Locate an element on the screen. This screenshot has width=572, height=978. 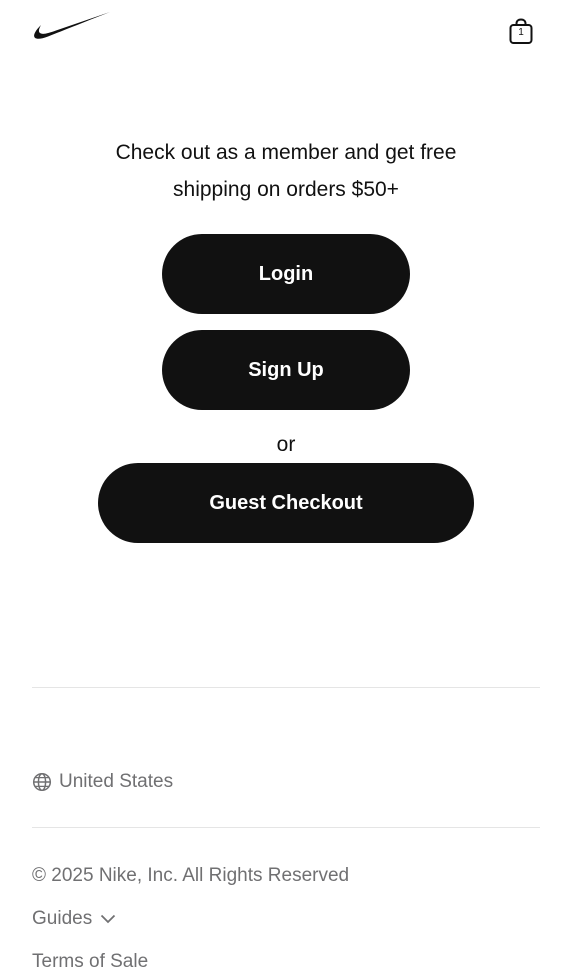
copyright-text: © 2025 Nike, Inc. All Rights Reserved is located at coordinates (191, 875).